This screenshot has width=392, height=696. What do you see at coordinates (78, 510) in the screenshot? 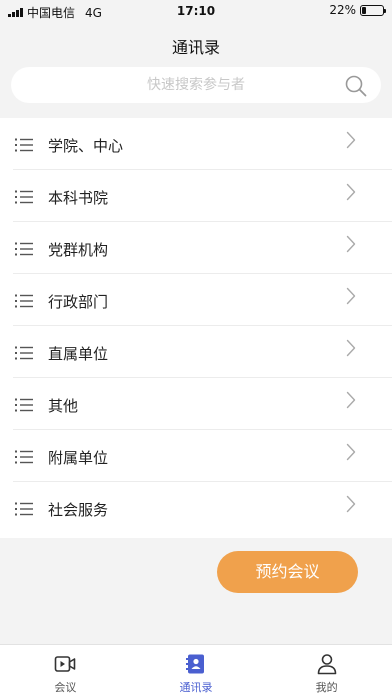
I see `list-item-label: 社会服务` at bounding box center [78, 510].